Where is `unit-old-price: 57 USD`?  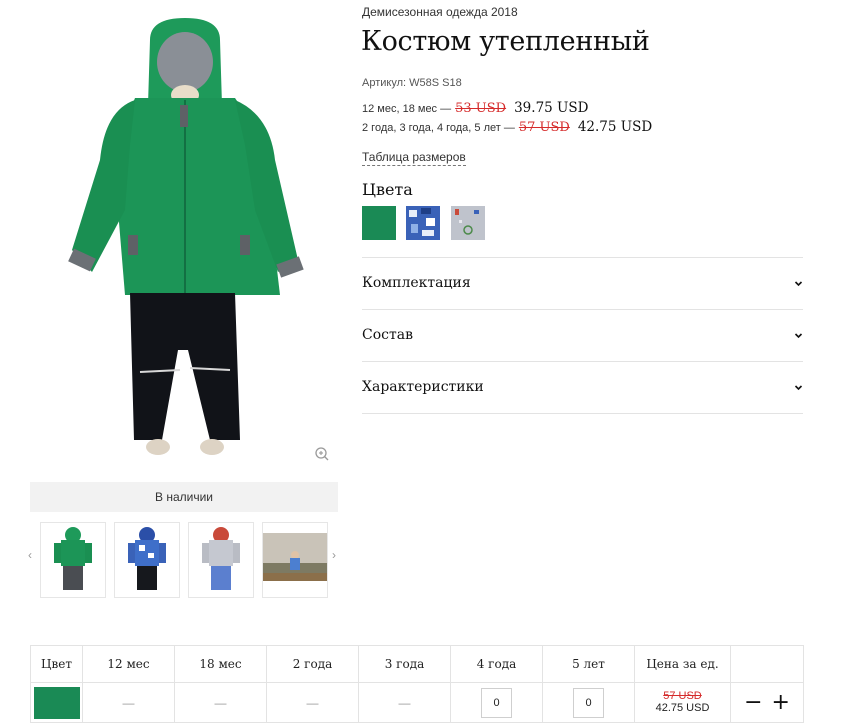 unit-old-price: 57 USD is located at coordinates (682, 696).